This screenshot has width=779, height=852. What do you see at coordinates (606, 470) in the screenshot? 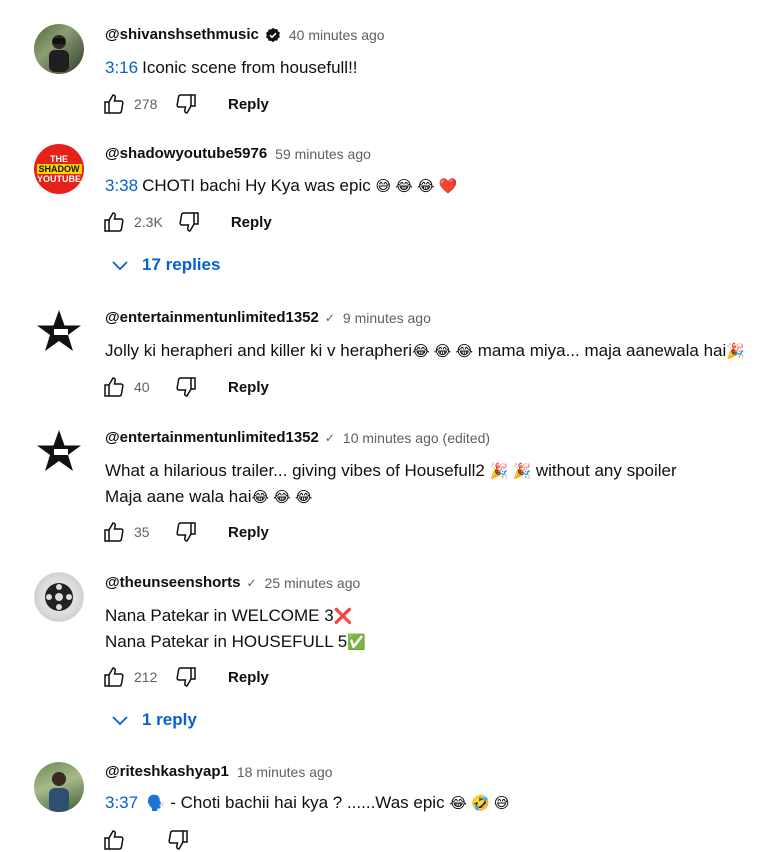
I see `comment-body-continued: without any spoiler` at bounding box center [606, 470].